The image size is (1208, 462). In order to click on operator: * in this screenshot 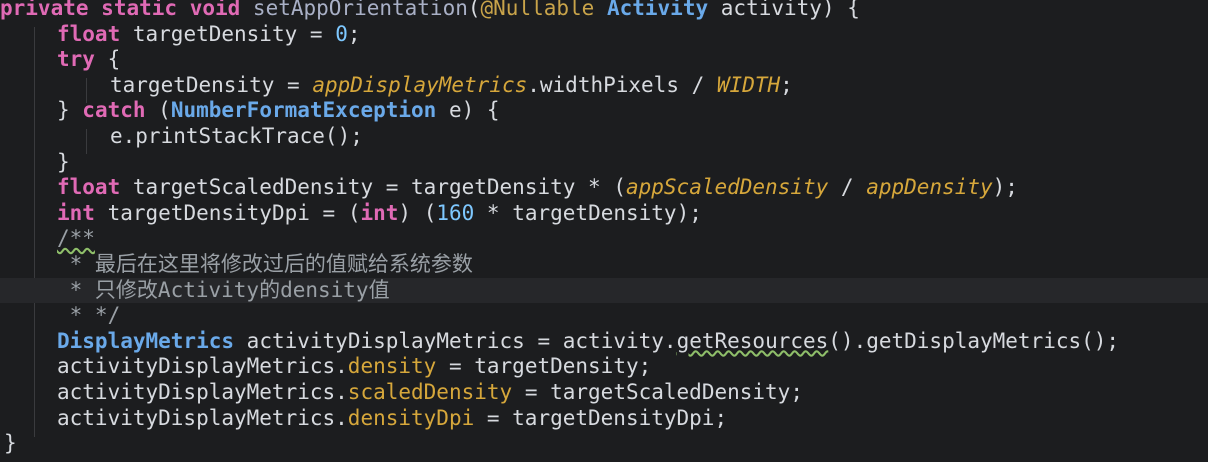, I will do `click(493, 212)`.